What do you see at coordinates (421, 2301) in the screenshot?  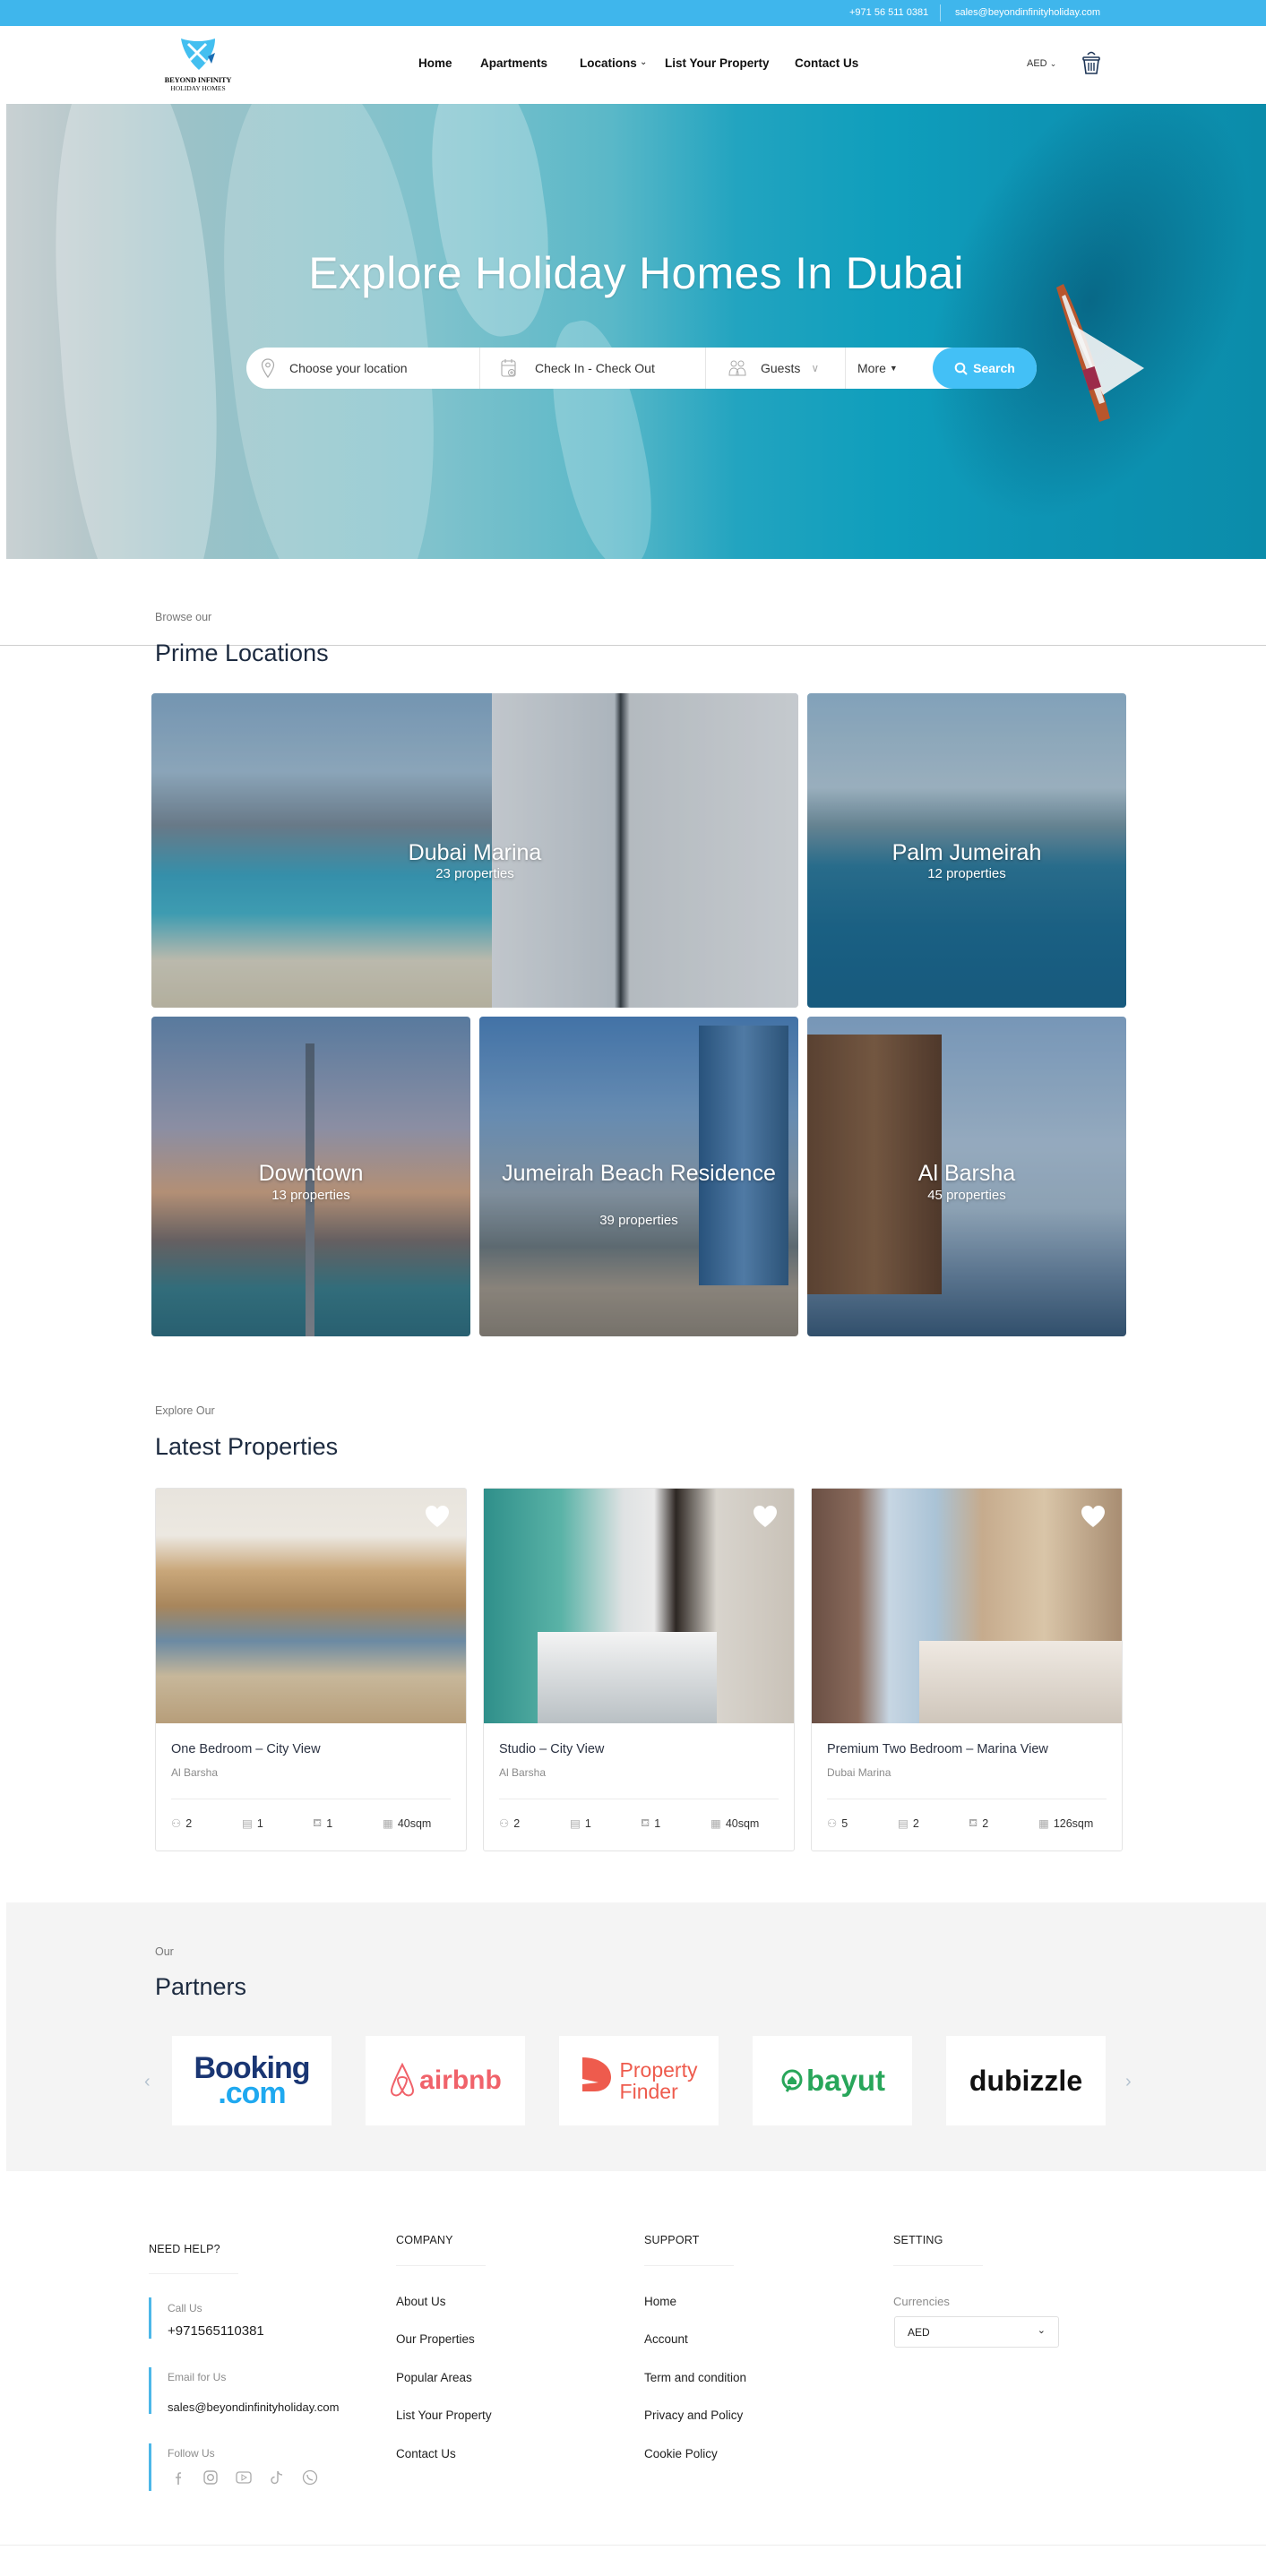 I see `footer-link-about-us: About Us` at bounding box center [421, 2301].